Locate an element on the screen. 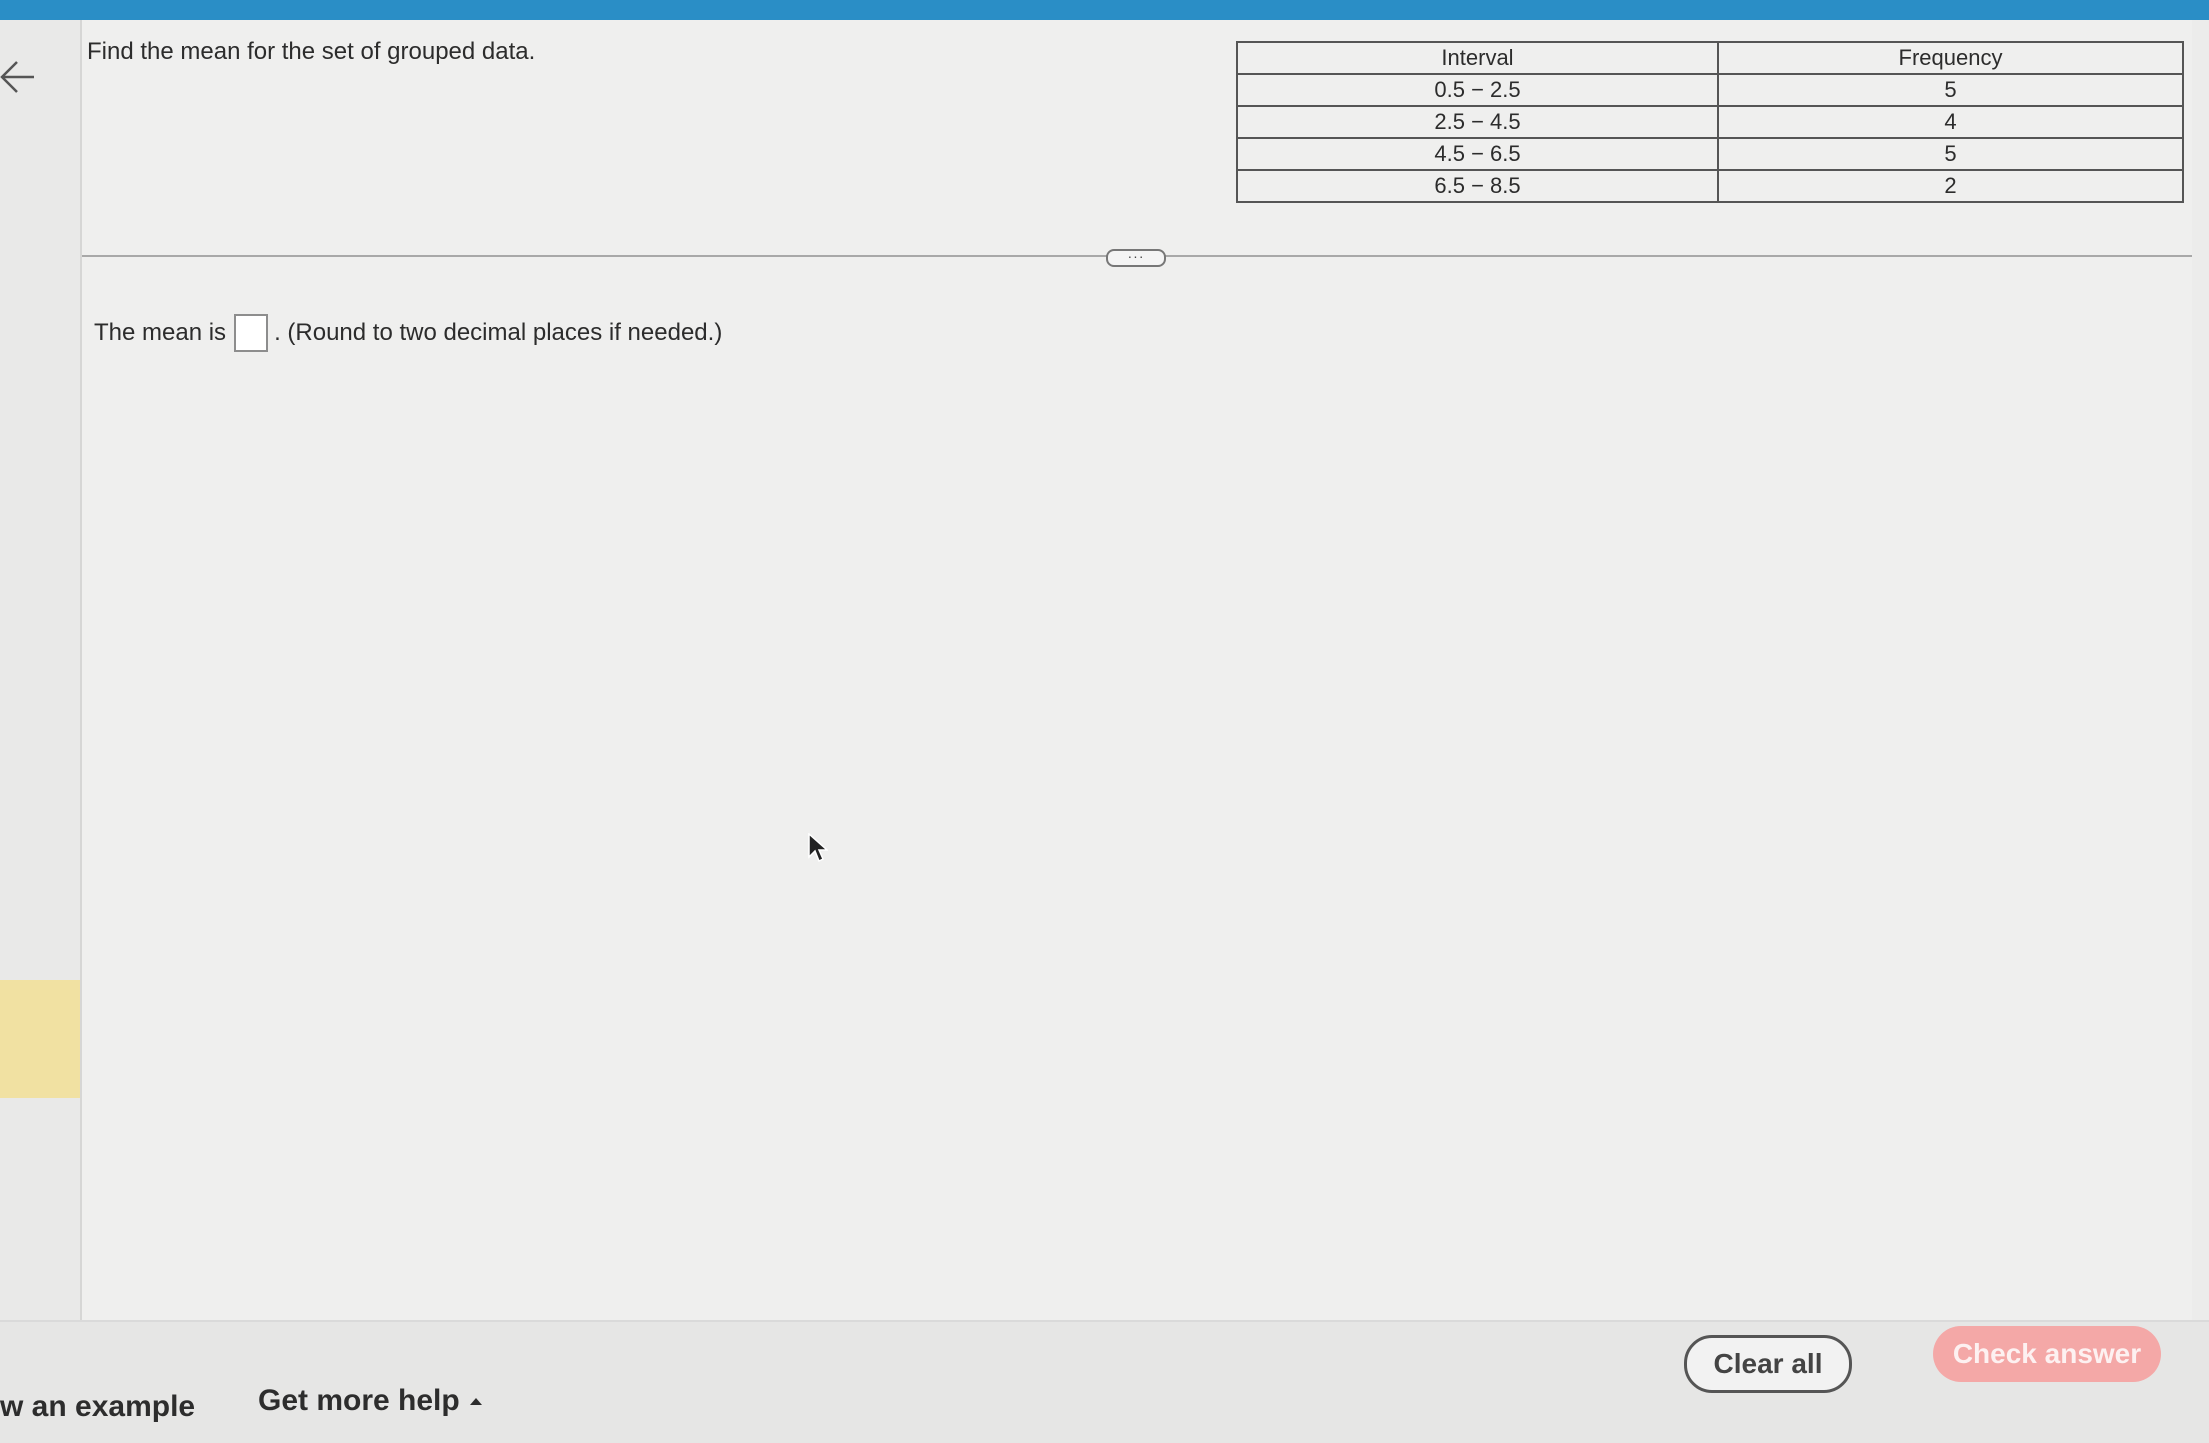 This screenshot has height=1443, width=2209. back-arrow-icon is located at coordinates (20, 77).